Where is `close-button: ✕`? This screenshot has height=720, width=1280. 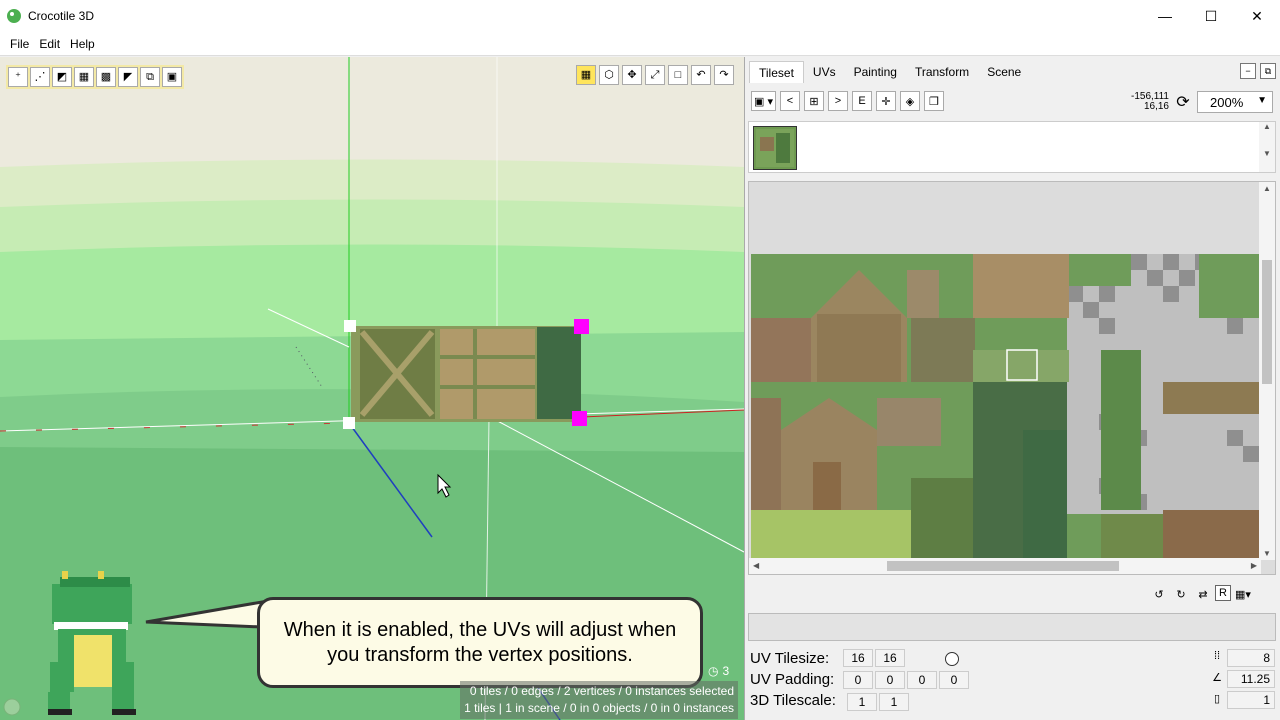 close-button: ✕ is located at coordinates (1257, 16).